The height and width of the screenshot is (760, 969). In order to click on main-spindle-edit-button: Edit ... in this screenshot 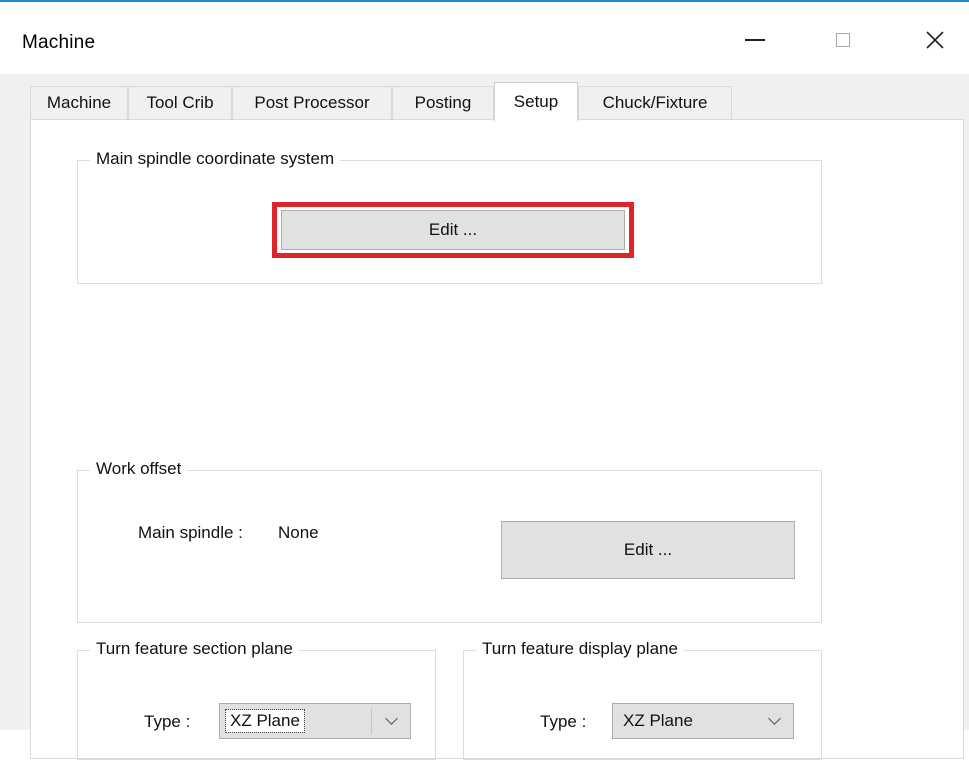, I will do `click(453, 230)`.